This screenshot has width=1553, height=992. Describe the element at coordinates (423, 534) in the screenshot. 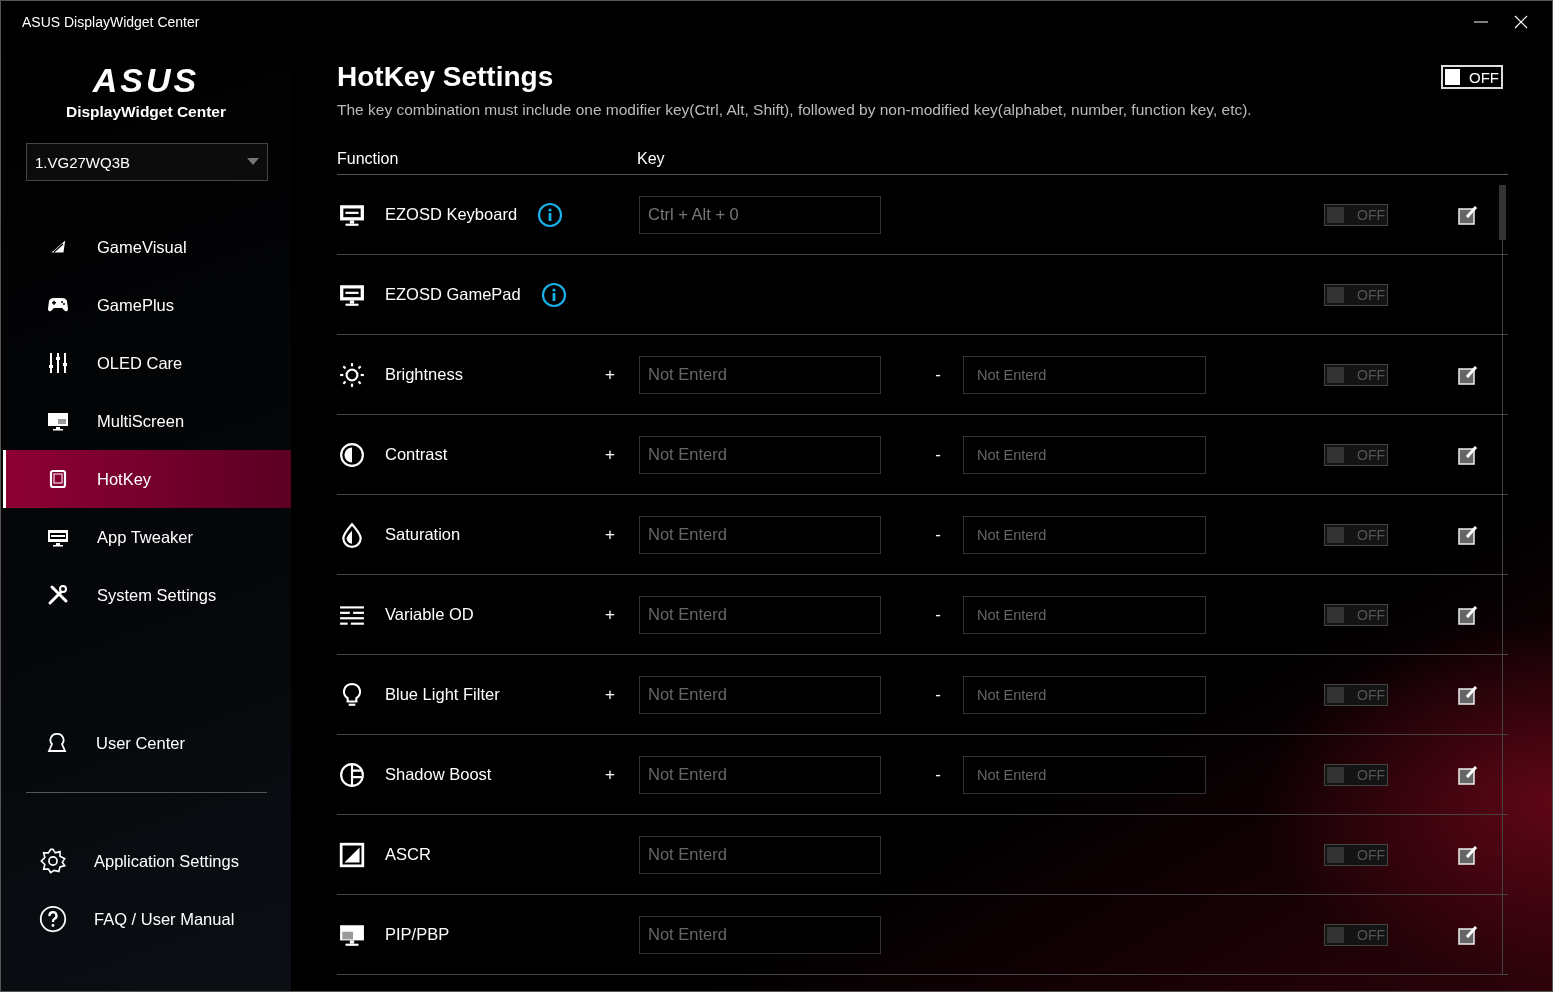

I see `function-label: Saturation` at that location.